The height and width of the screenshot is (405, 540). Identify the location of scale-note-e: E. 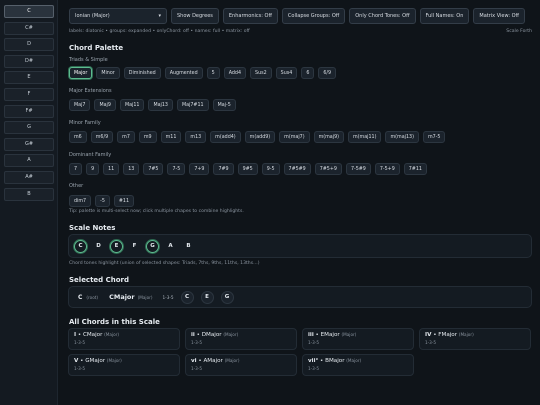
(116, 246).